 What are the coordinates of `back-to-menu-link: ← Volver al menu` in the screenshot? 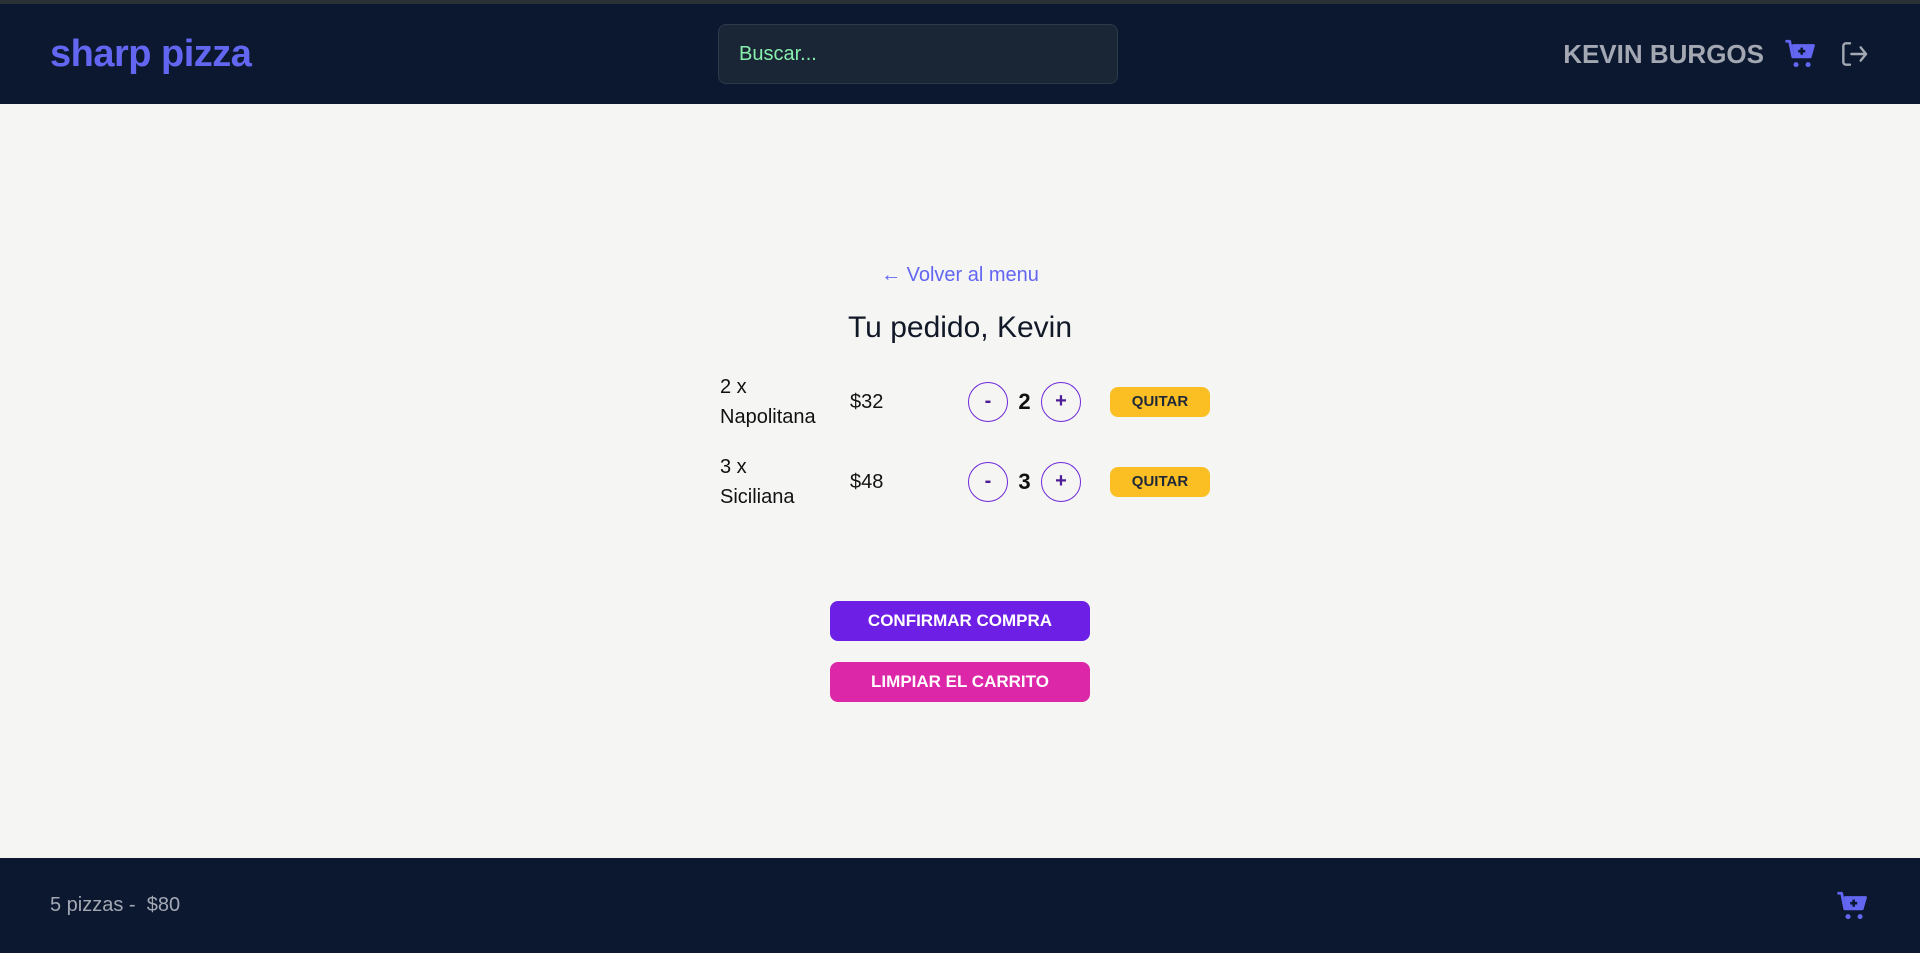 It's located at (960, 275).